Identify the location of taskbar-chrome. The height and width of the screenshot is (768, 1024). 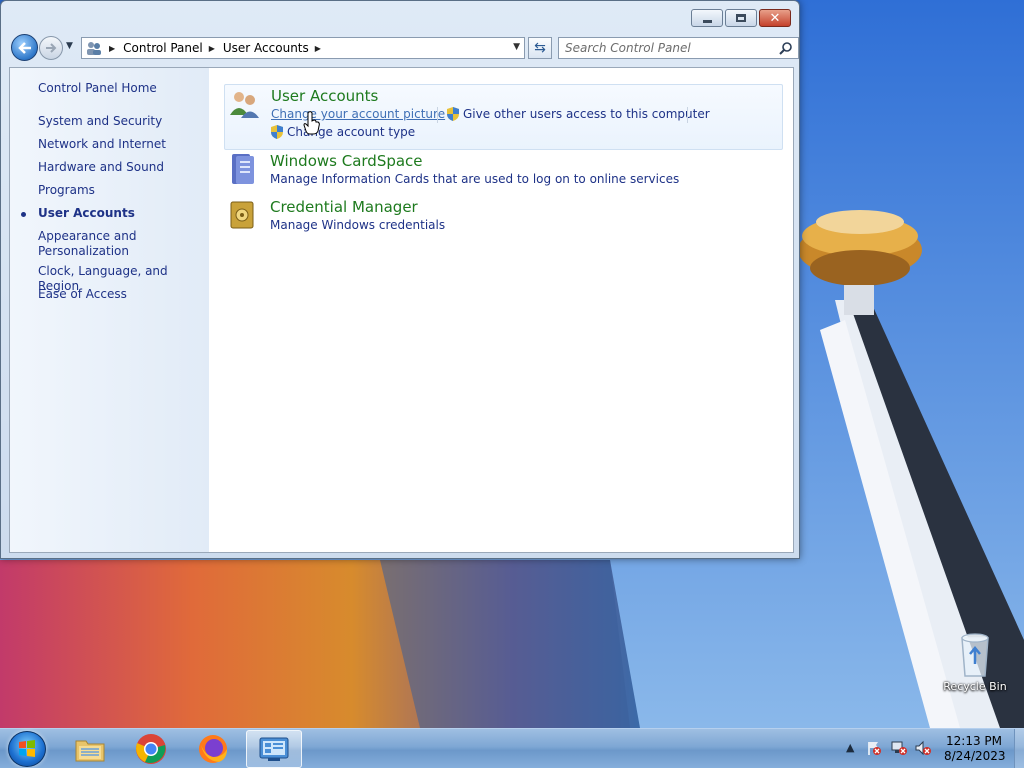
(151, 749).